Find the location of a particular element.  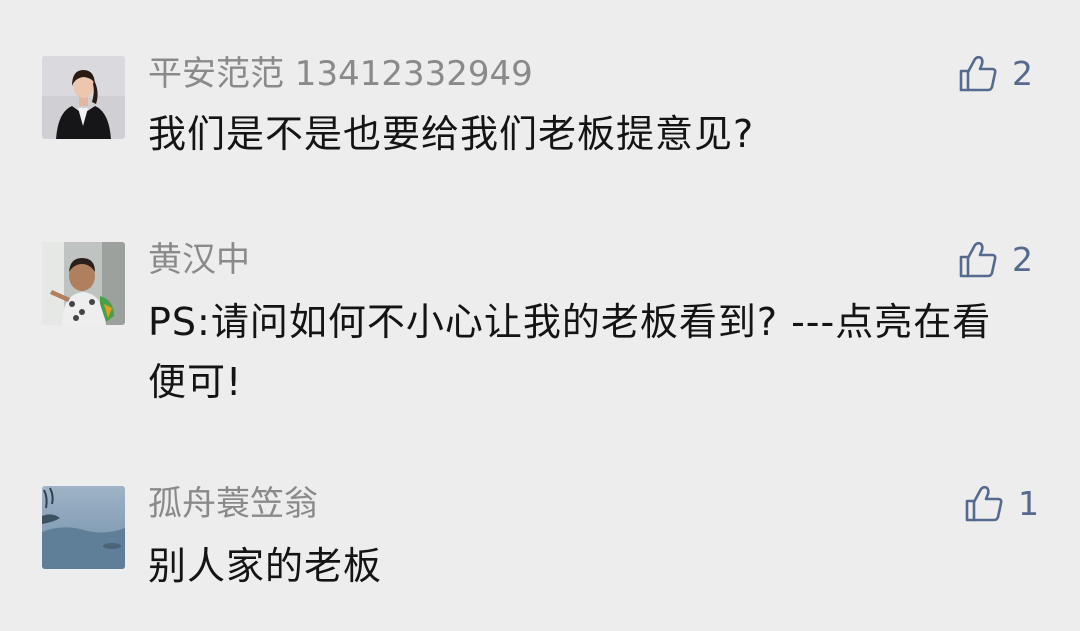

like-count: 1 is located at coordinates (1028, 503).